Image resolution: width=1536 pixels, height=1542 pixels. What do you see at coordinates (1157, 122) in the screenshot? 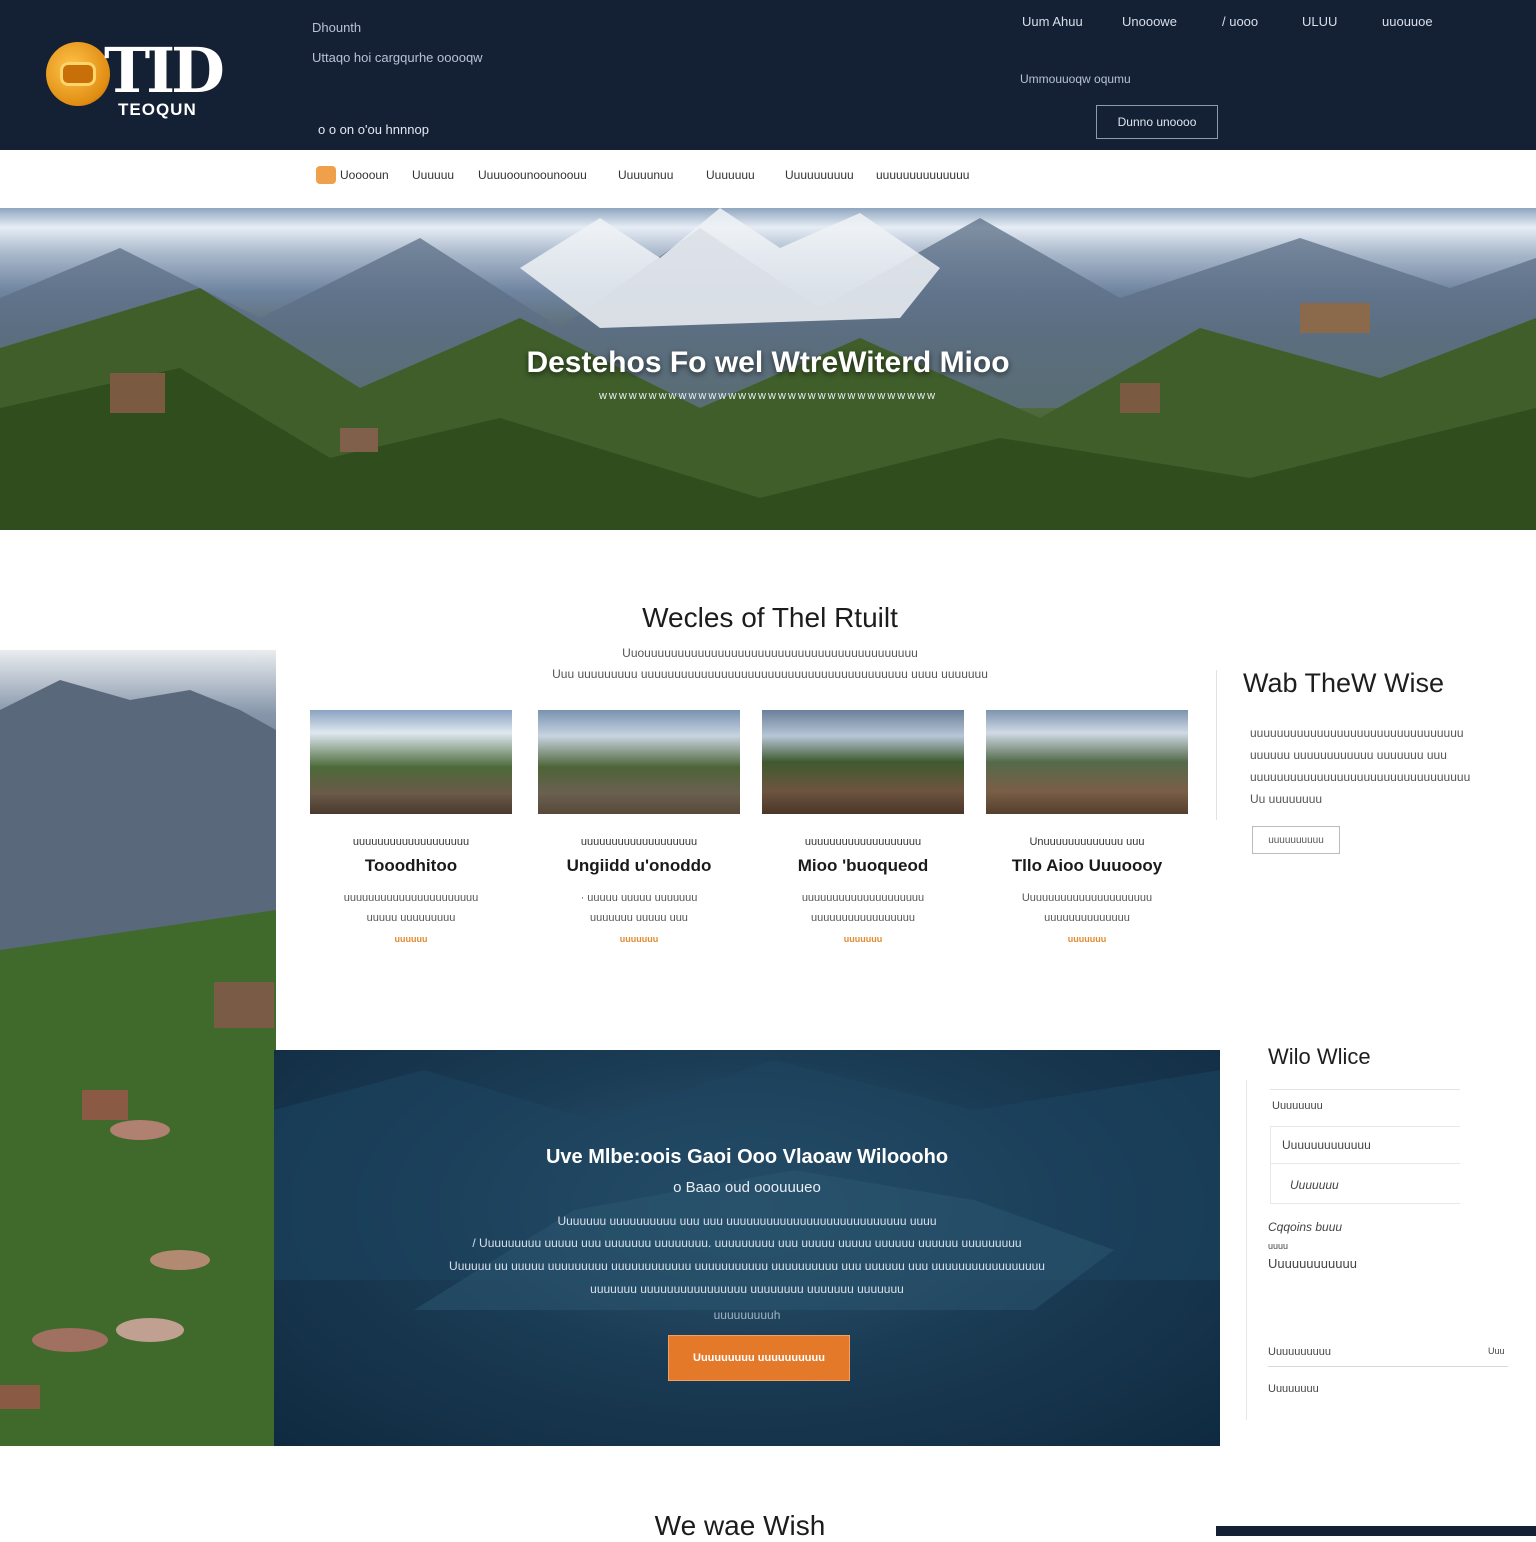
I see `header-cta-button: Dunno unoooo` at bounding box center [1157, 122].